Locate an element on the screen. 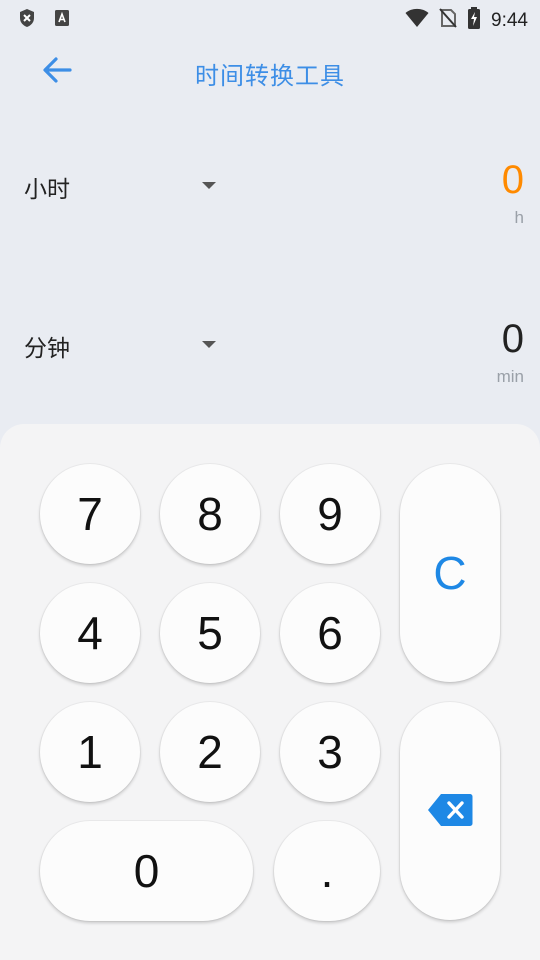 The width and height of the screenshot is (540, 960). clear-button: C is located at coordinates (450, 573).